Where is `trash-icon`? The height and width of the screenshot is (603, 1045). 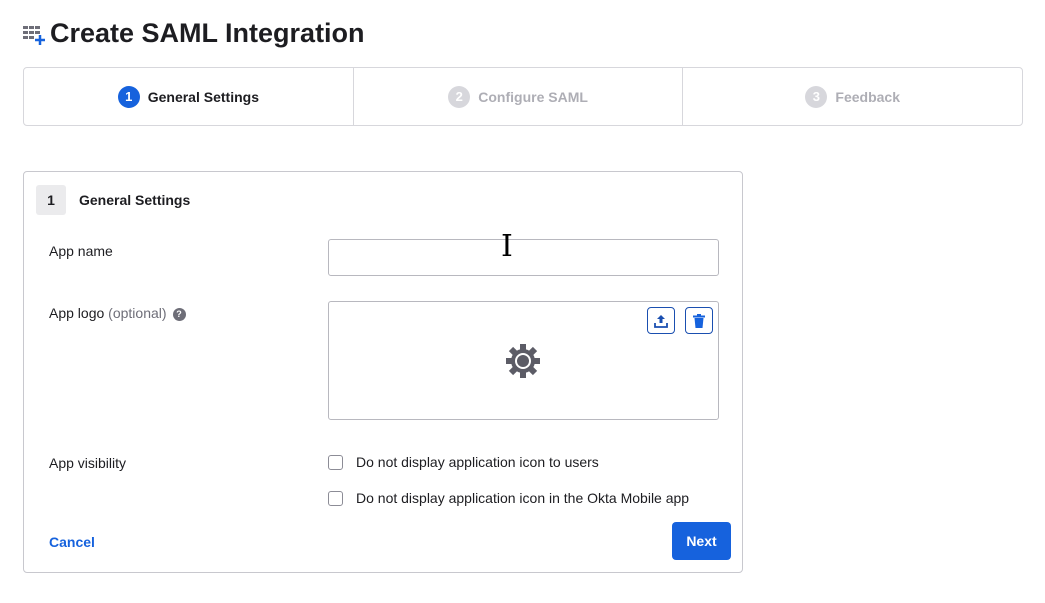
trash-icon is located at coordinates (699, 320).